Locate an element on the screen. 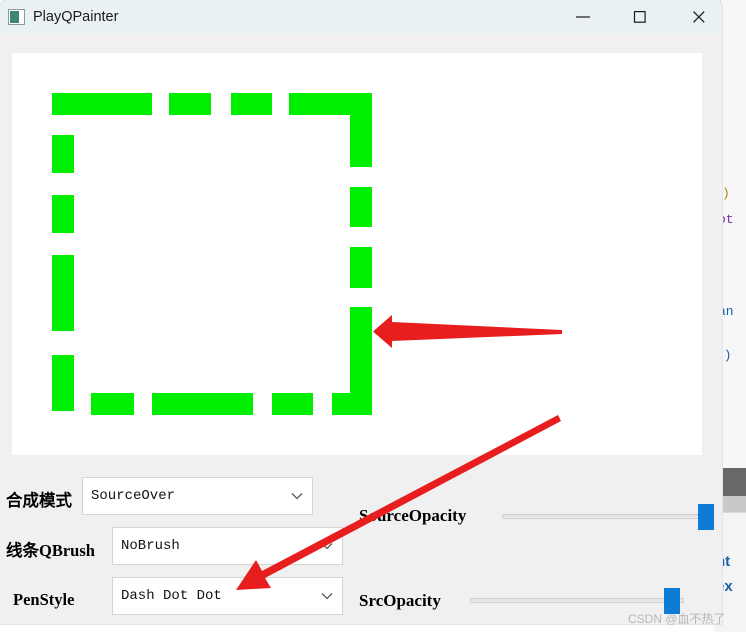 This screenshot has width=746, height=632. combo-composition-mode: SourceOver is located at coordinates (197, 496).